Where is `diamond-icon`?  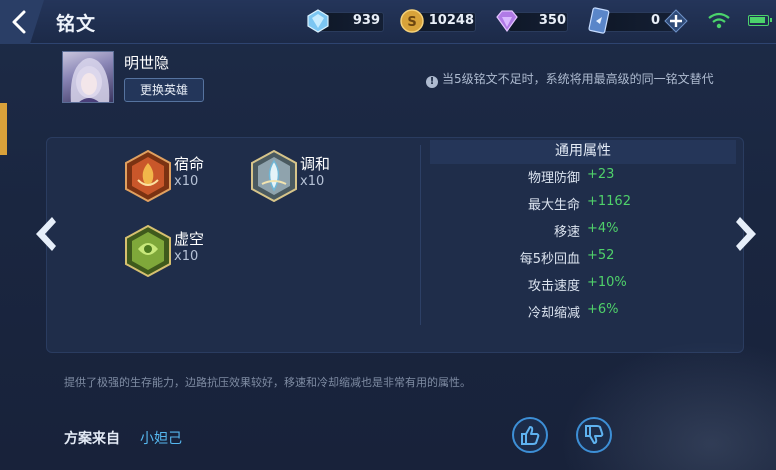
diamond-icon is located at coordinates (318, 21).